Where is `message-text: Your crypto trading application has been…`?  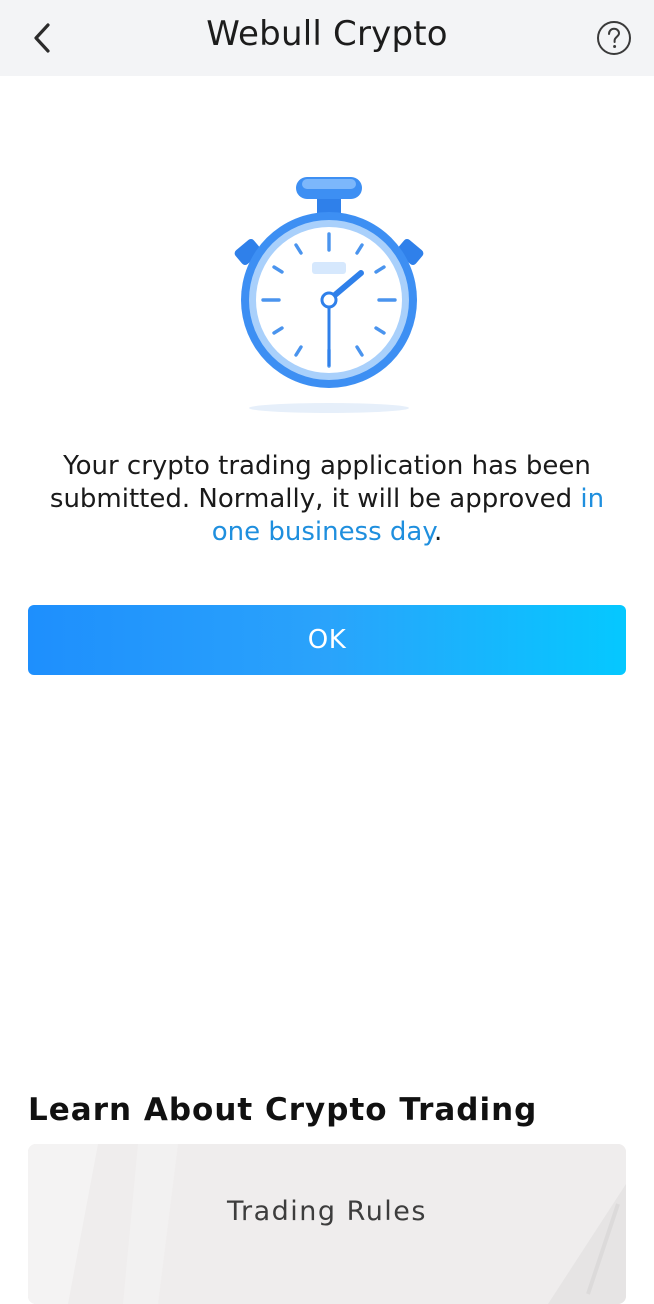
message-text: Your crypto trading application has been… is located at coordinates (320, 482).